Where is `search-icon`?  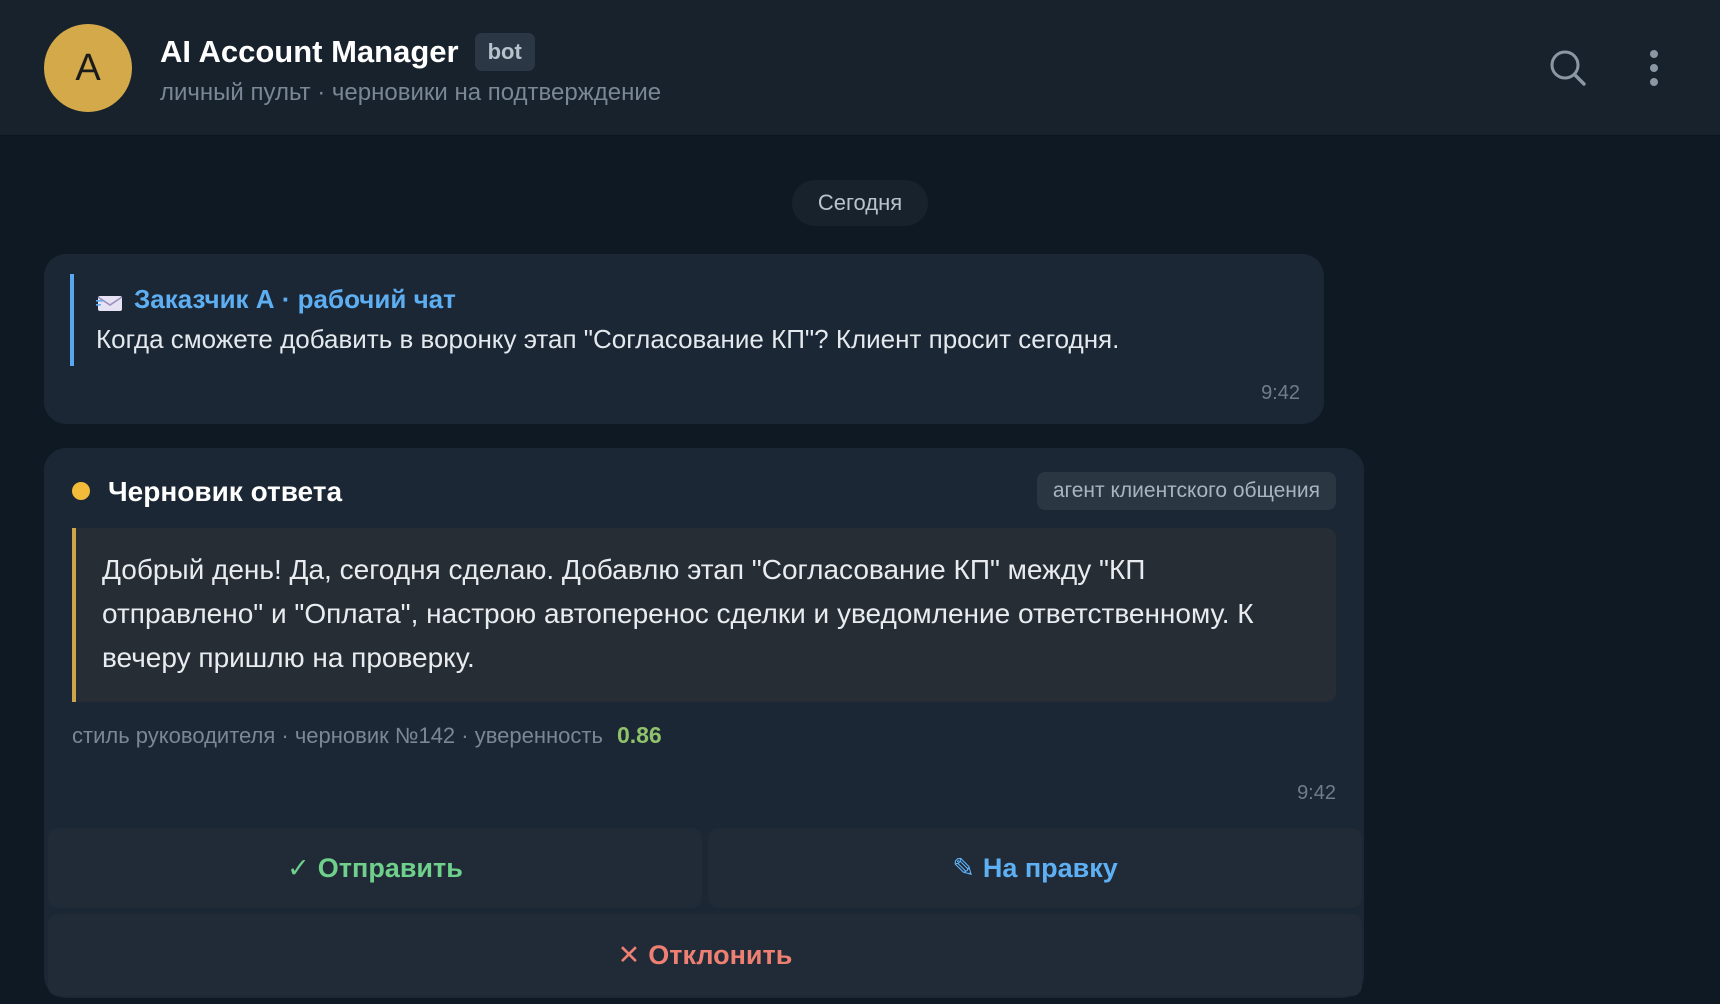 search-icon is located at coordinates (1568, 68).